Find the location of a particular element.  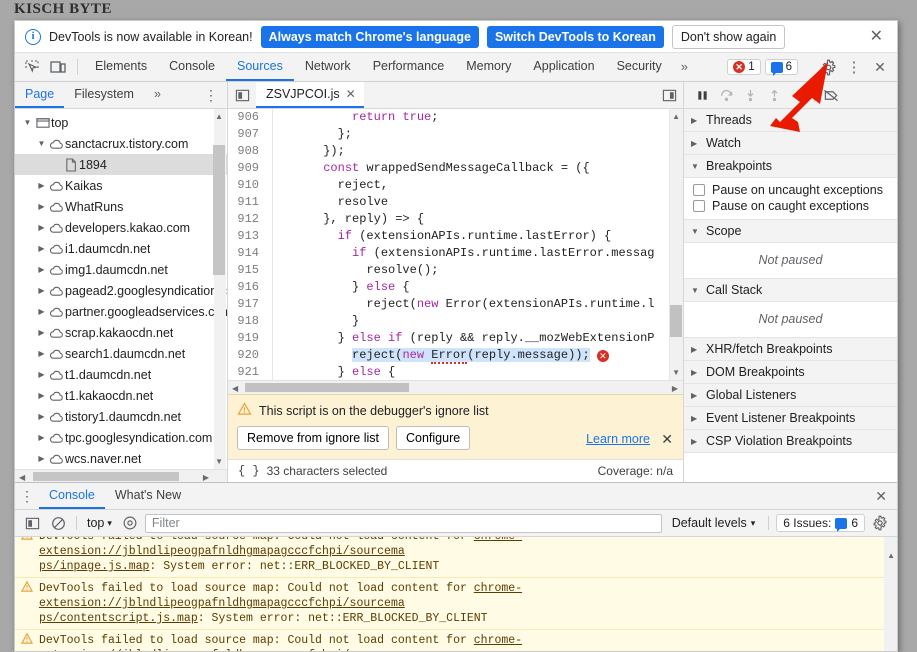

debugger-section-header: ▶ Threads is located at coordinates (790, 120).